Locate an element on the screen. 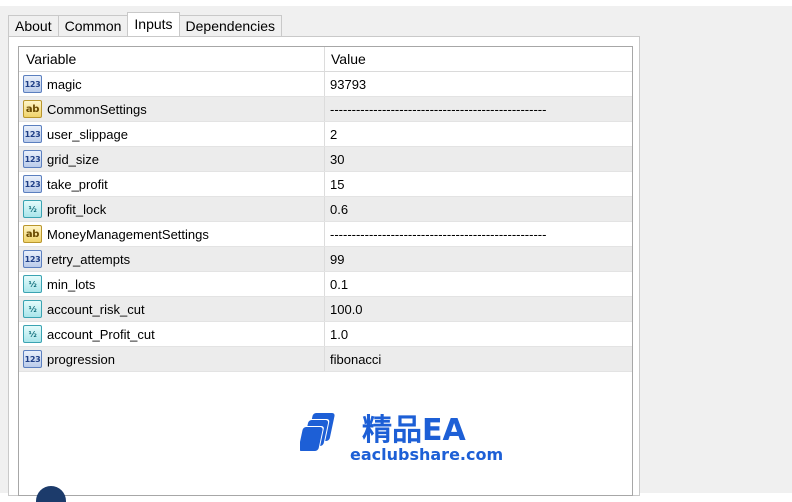 The width and height of the screenshot is (792, 502). variable-cell: 123 grid_size is located at coordinates (172, 159).